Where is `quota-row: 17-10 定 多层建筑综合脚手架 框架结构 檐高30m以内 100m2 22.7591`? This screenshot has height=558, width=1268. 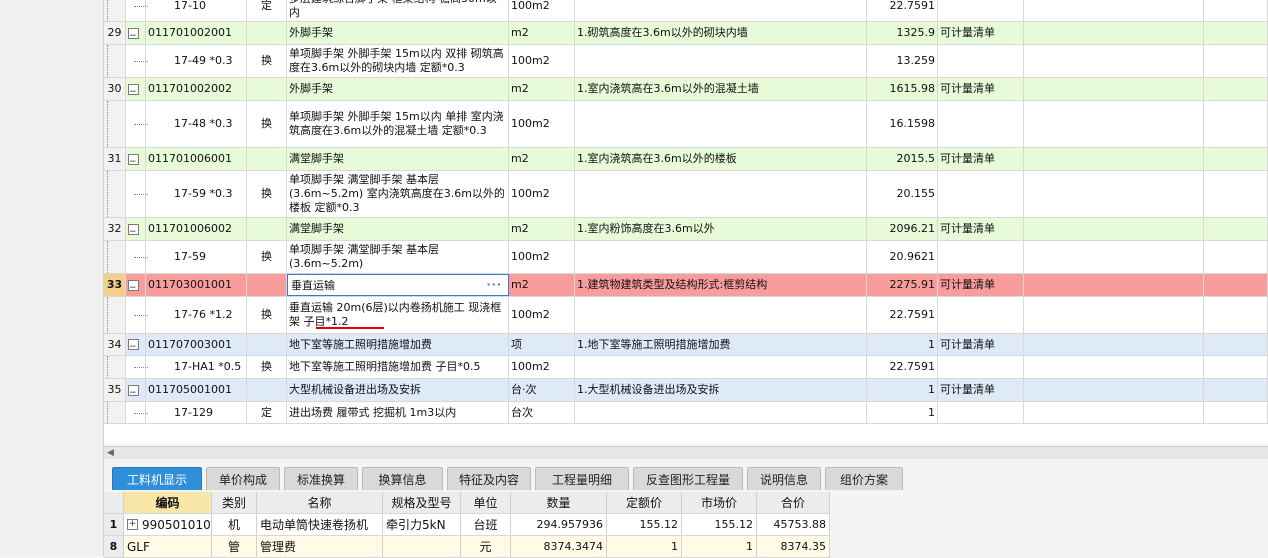
quota-row: 17-10 定 多层建筑综合脚手架 框架结构 檐高30m以内 100m2 22.7591 is located at coordinates (686, 11).